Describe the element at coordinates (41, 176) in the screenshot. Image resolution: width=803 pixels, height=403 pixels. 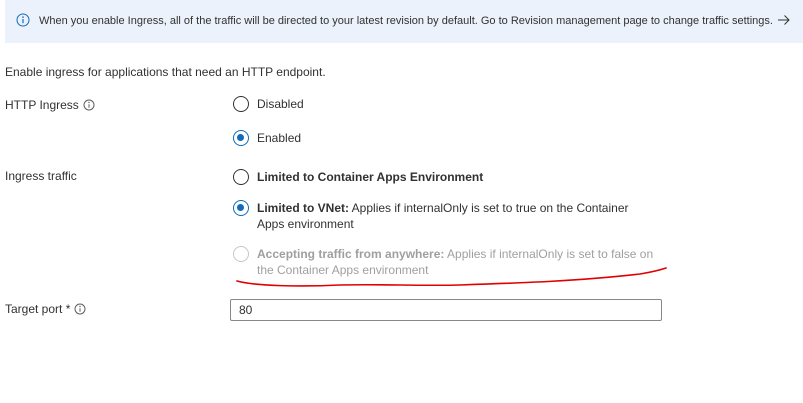
I see `ingress-traffic-label: Ingress traffic` at that location.